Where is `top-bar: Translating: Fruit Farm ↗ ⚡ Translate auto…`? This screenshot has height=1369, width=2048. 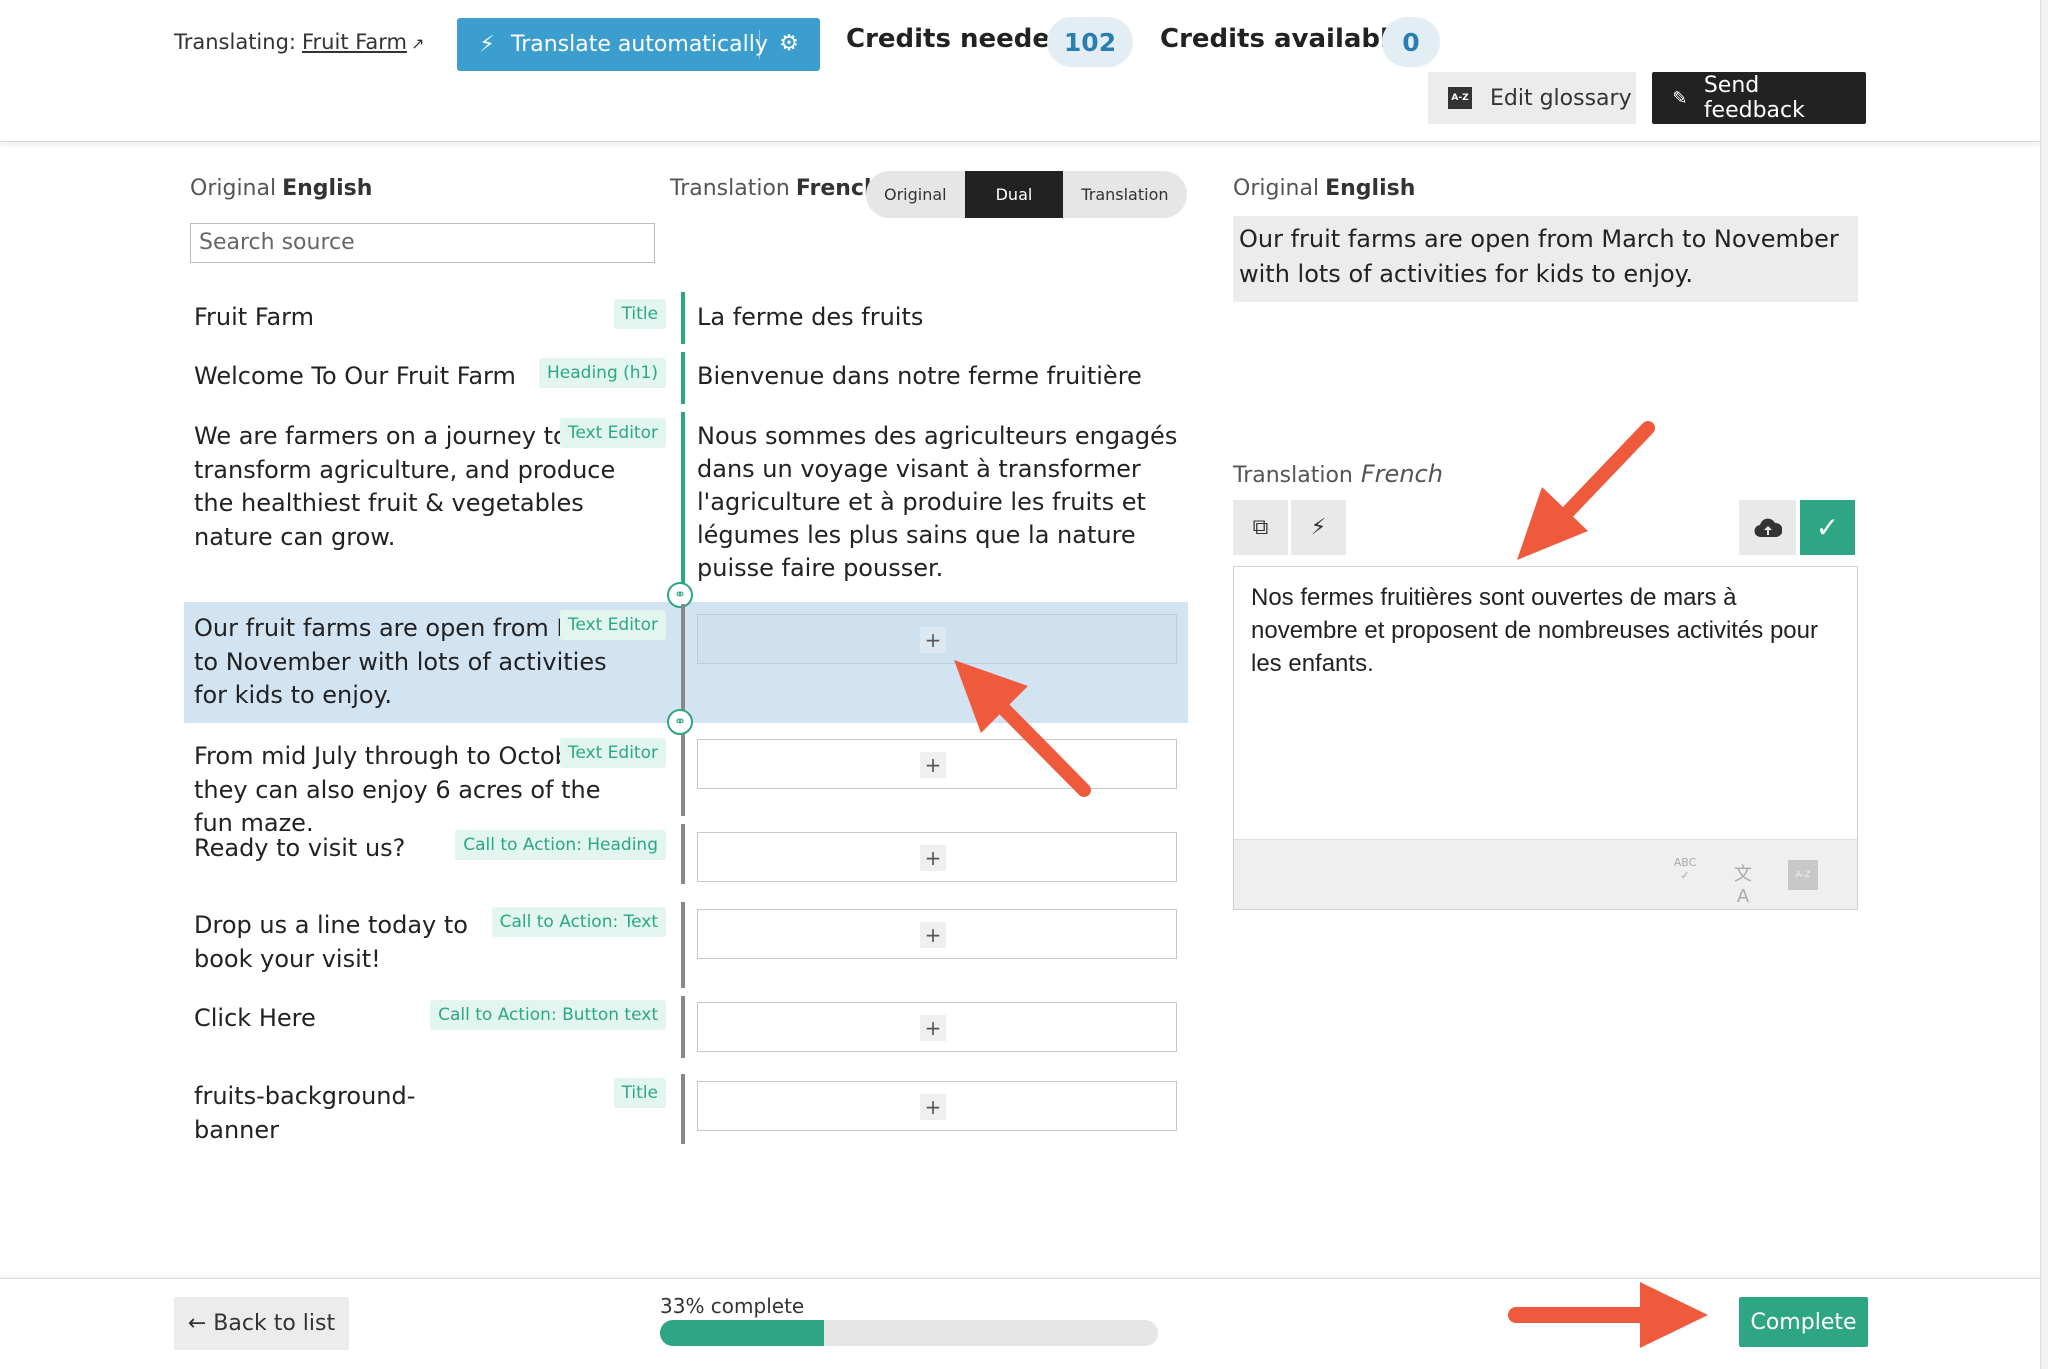
top-bar: Translating: Fruit Farm ↗ ⚡ Translate auto… is located at coordinates (1020, 71).